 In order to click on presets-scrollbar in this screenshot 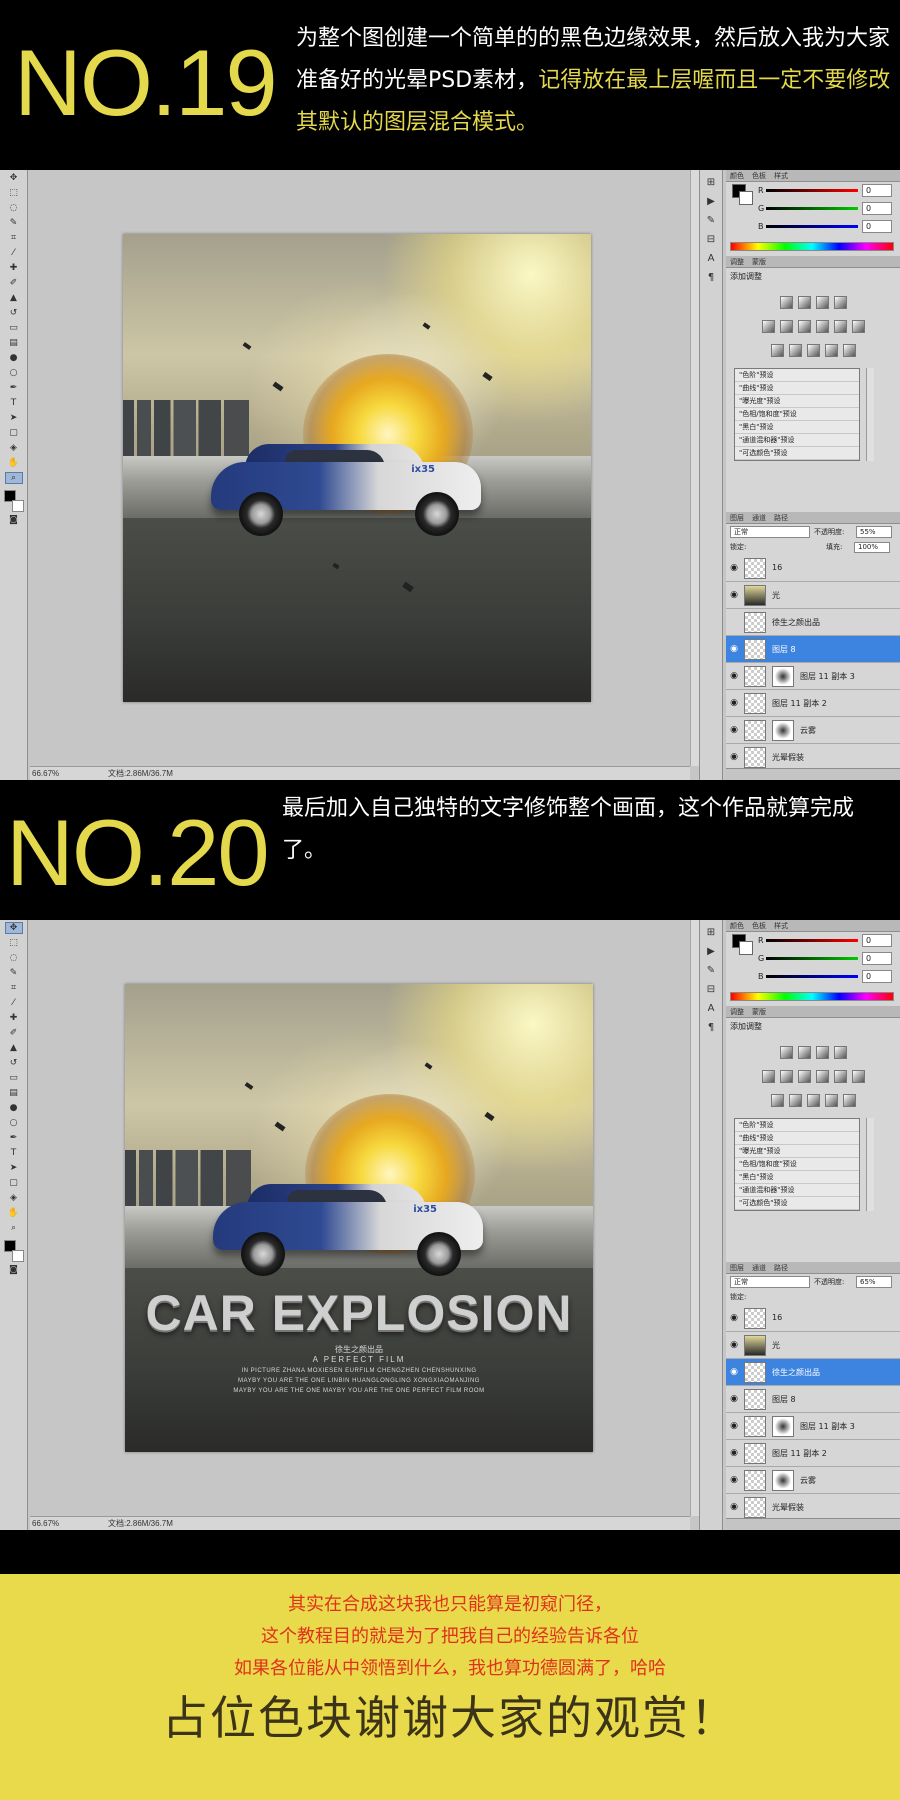, I will do `click(870, 414)`.